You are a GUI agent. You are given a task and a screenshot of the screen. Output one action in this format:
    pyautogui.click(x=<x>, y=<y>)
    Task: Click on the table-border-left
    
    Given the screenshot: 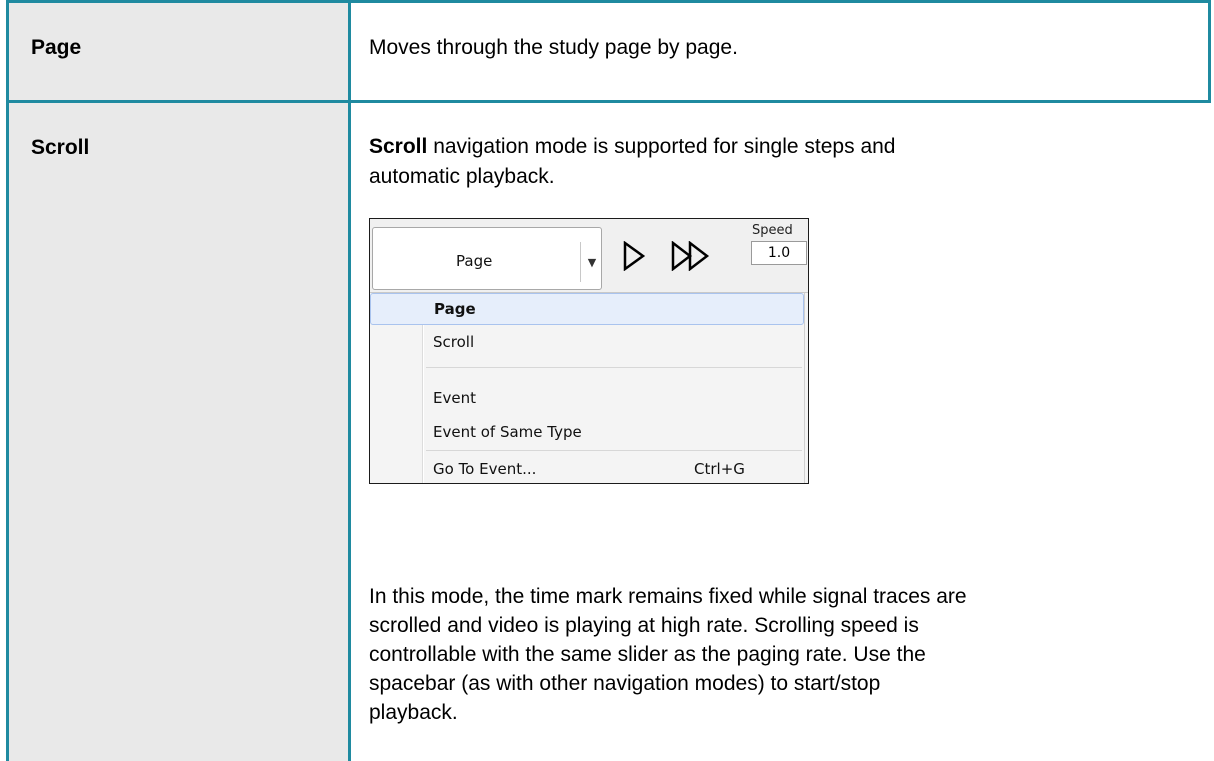 What is the action you would take?
    pyautogui.click(x=7, y=380)
    